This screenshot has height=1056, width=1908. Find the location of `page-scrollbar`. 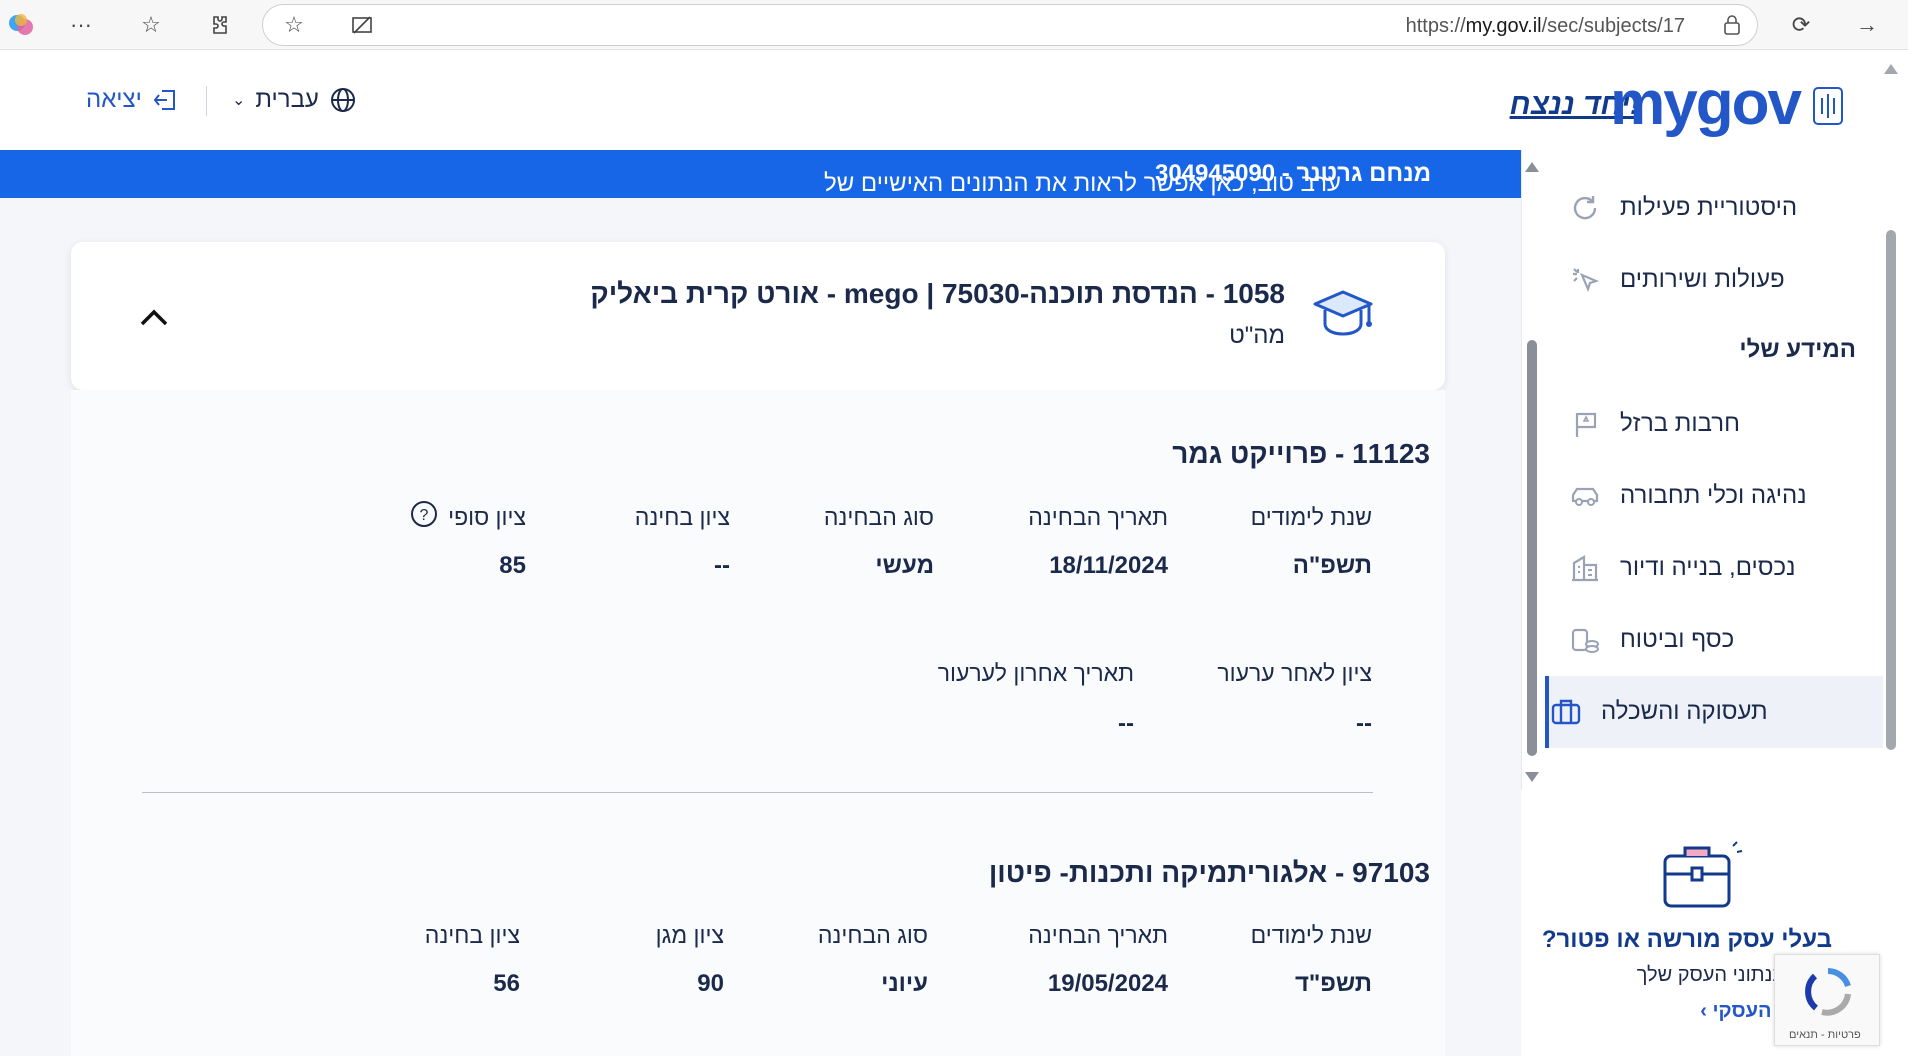

page-scrollbar is located at coordinates (1891, 490).